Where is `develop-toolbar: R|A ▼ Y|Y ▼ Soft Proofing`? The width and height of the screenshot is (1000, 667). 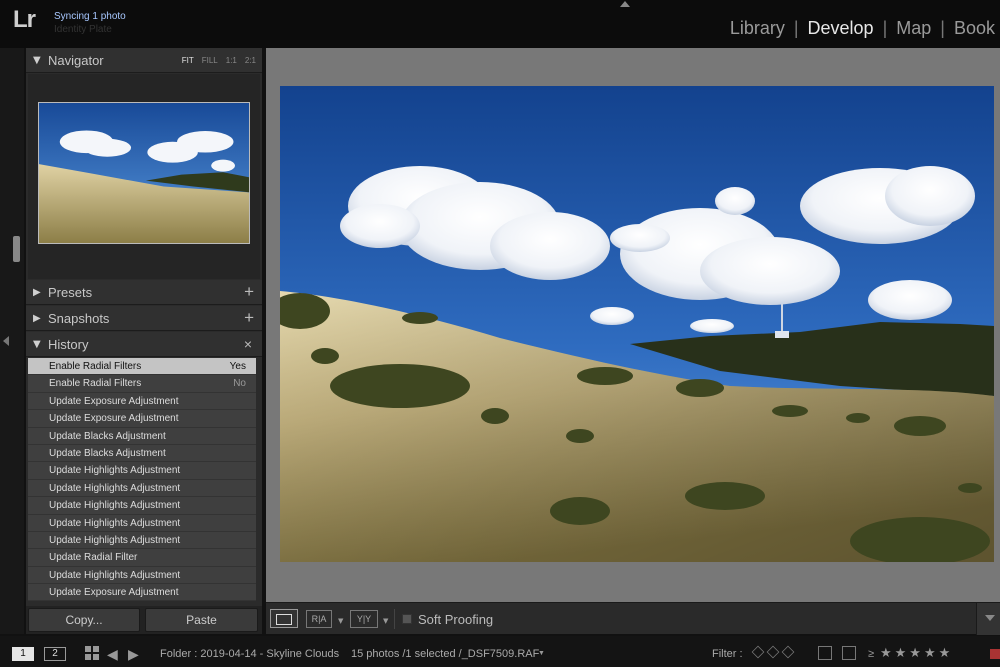
develop-toolbar: R|A ▼ Y|Y ▼ Soft Proofing is located at coordinates (633, 618).